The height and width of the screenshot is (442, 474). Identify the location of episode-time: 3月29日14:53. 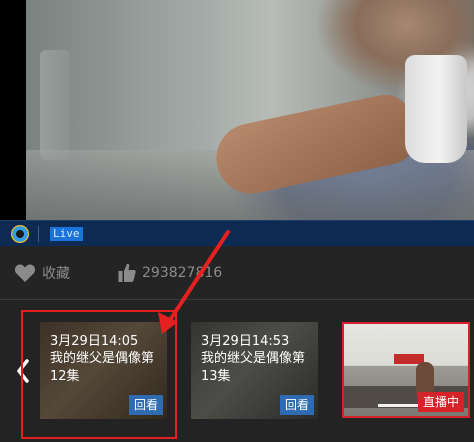
(245, 341).